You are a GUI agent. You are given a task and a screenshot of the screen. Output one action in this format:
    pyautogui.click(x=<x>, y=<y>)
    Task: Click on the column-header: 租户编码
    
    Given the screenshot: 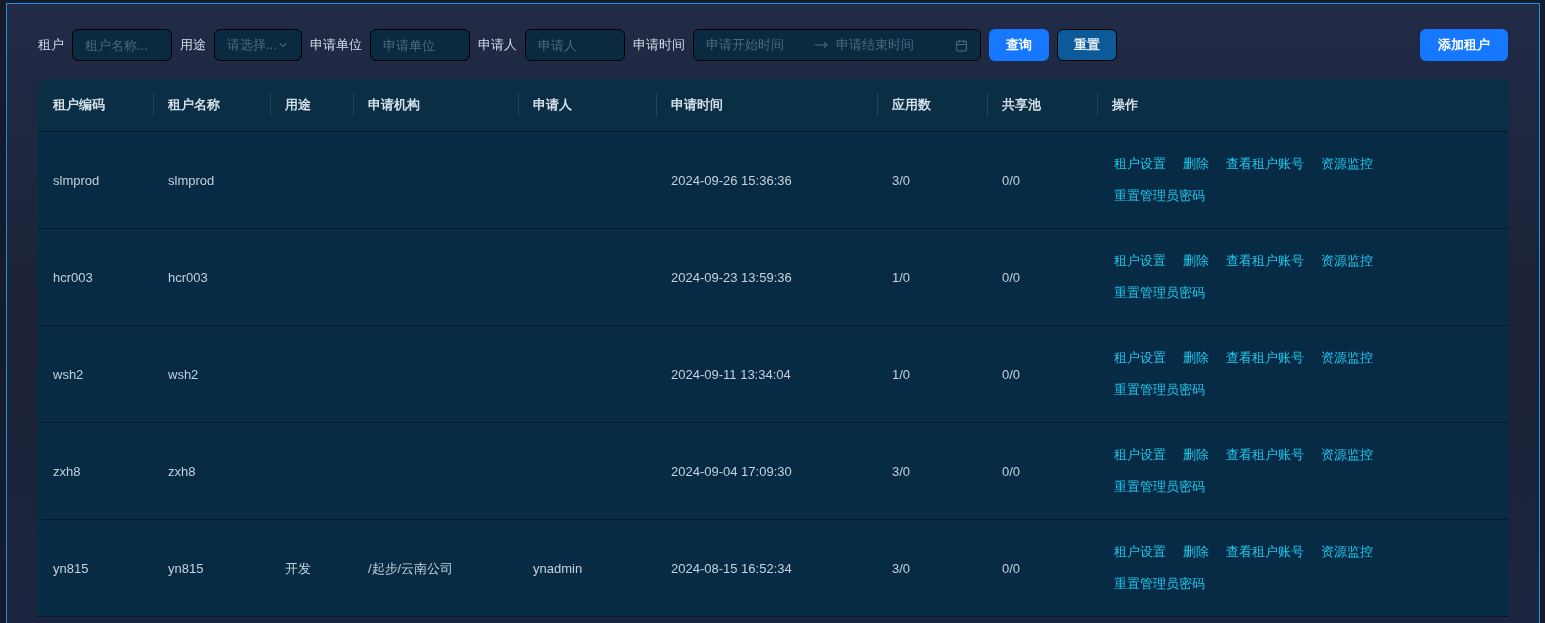 What is the action you would take?
    pyautogui.click(x=78, y=105)
    